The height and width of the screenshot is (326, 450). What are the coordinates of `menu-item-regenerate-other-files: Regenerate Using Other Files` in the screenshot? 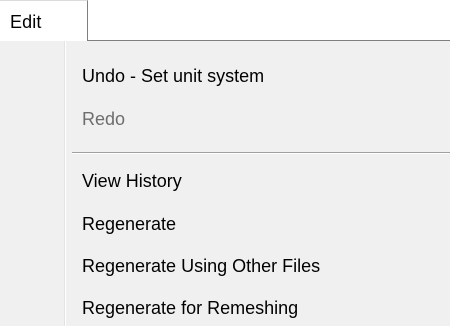 It's located at (225, 267).